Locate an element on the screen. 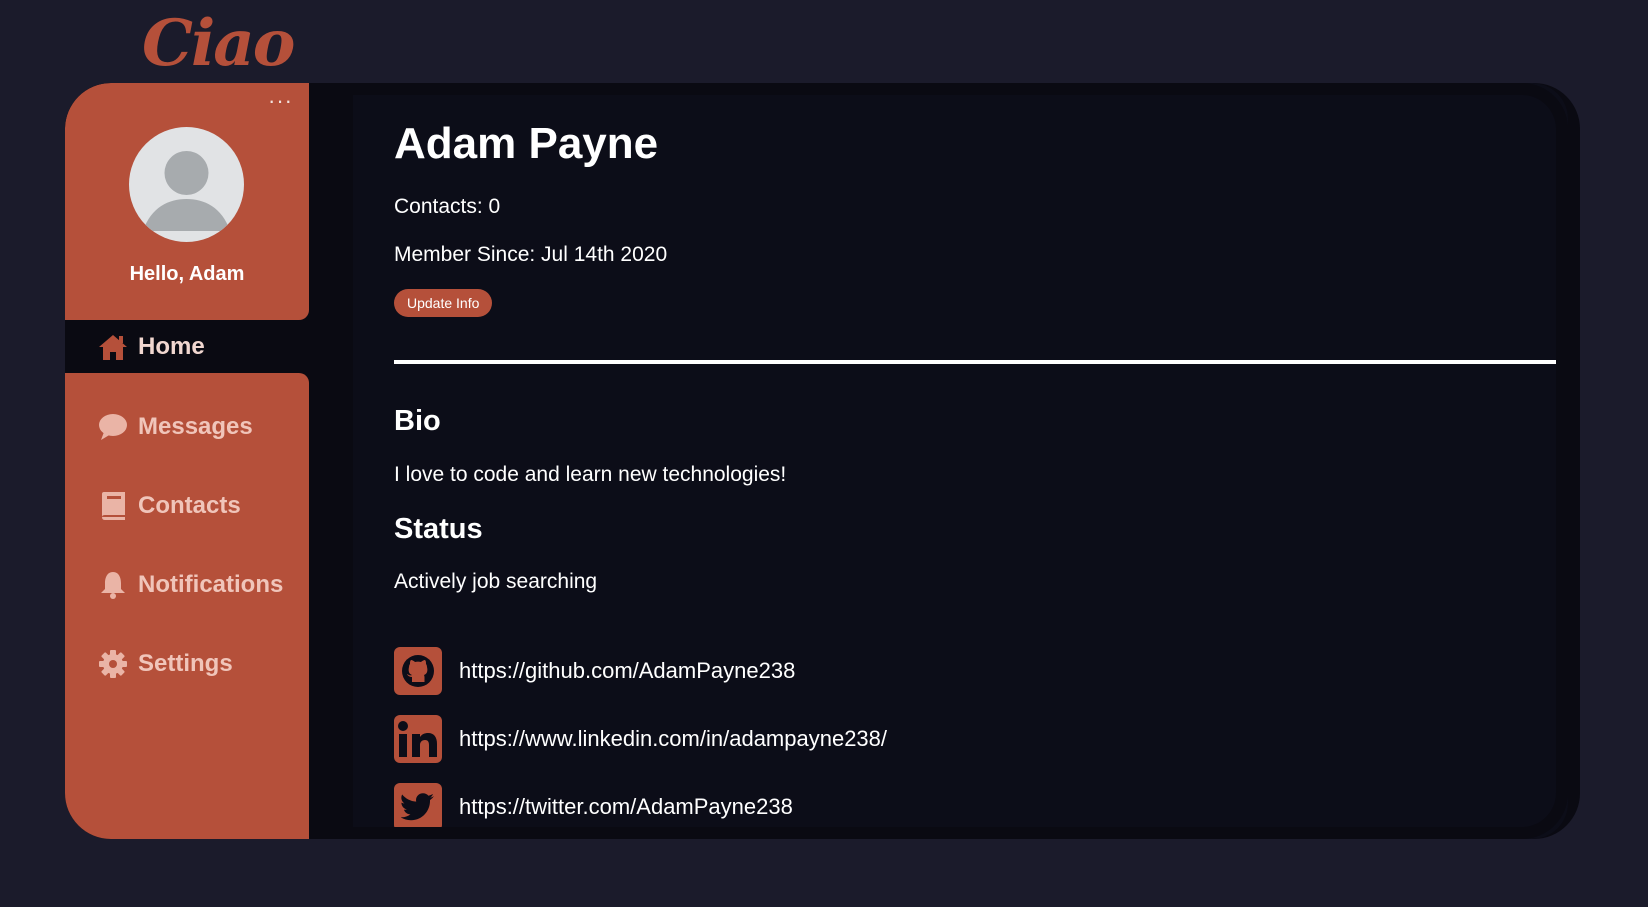  sidebar-item-label: Messages is located at coordinates (195, 426).